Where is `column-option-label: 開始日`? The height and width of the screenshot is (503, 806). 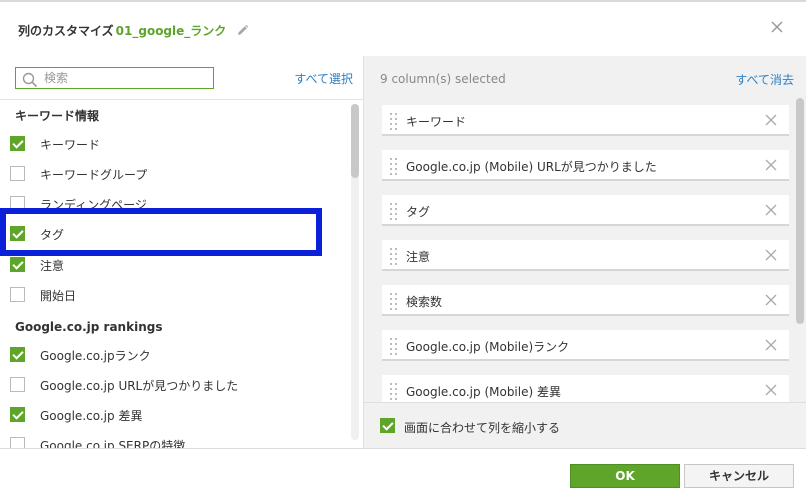
column-option-label: 開始日 is located at coordinates (58, 296).